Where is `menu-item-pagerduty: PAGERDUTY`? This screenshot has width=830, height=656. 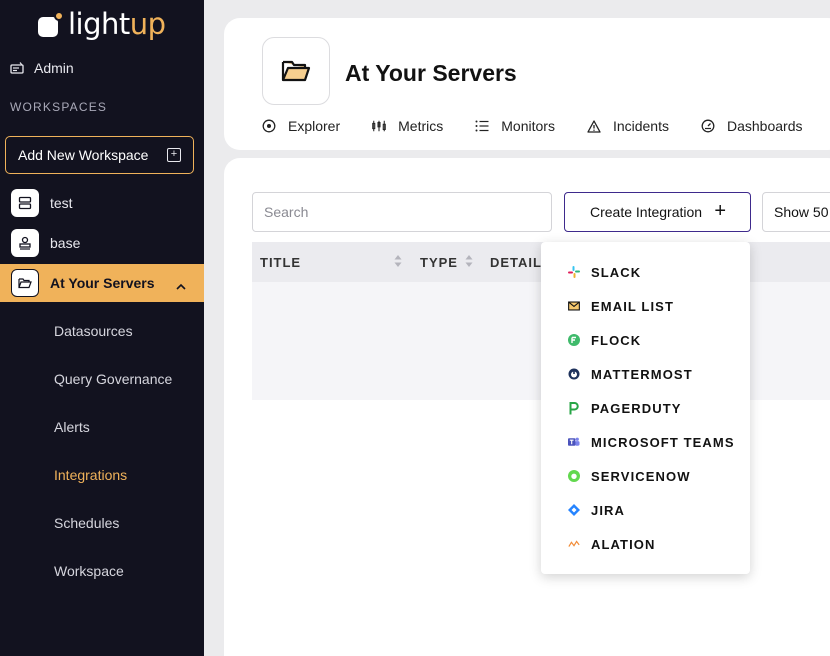
menu-item-pagerduty: PAGERDUTY is located at coordinates (645, 408).